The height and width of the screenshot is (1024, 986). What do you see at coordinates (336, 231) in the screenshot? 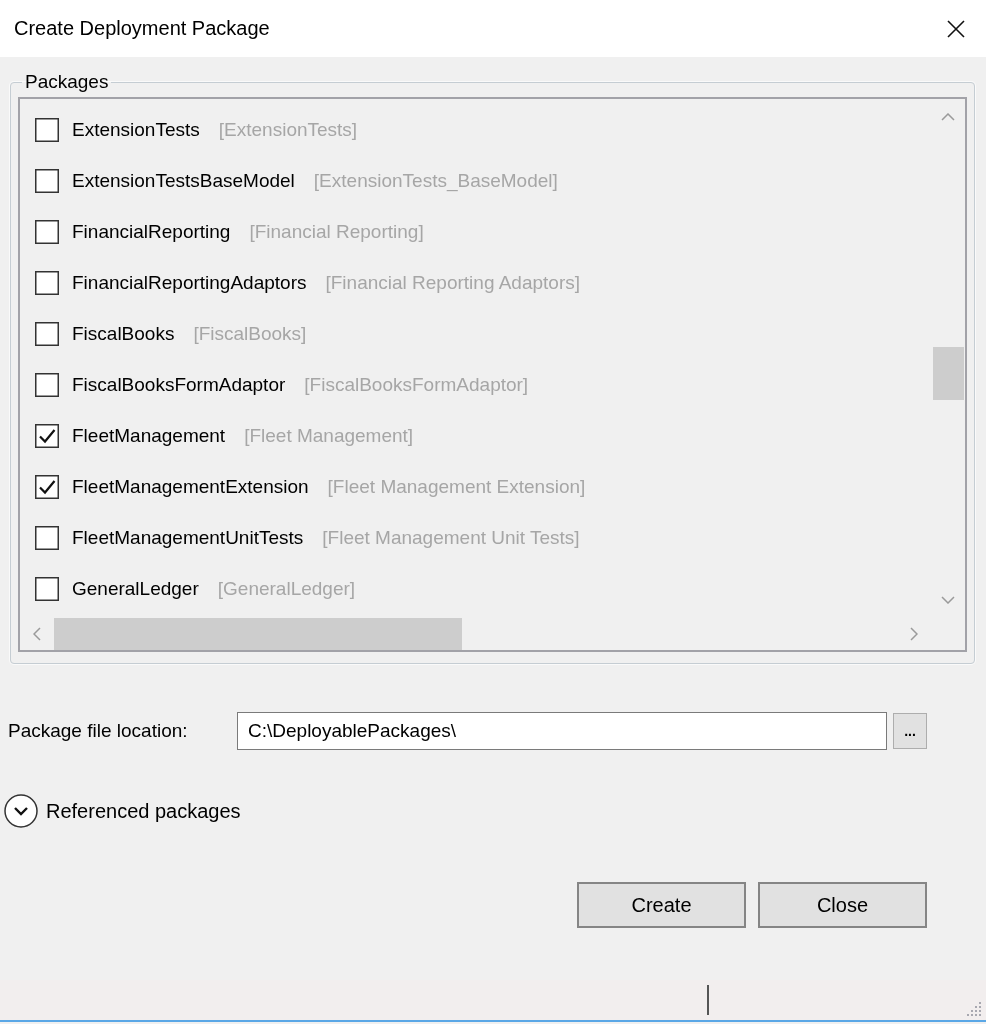
I see `package-display-name: [Financial Reporting]` at bounding box center [336, 231].